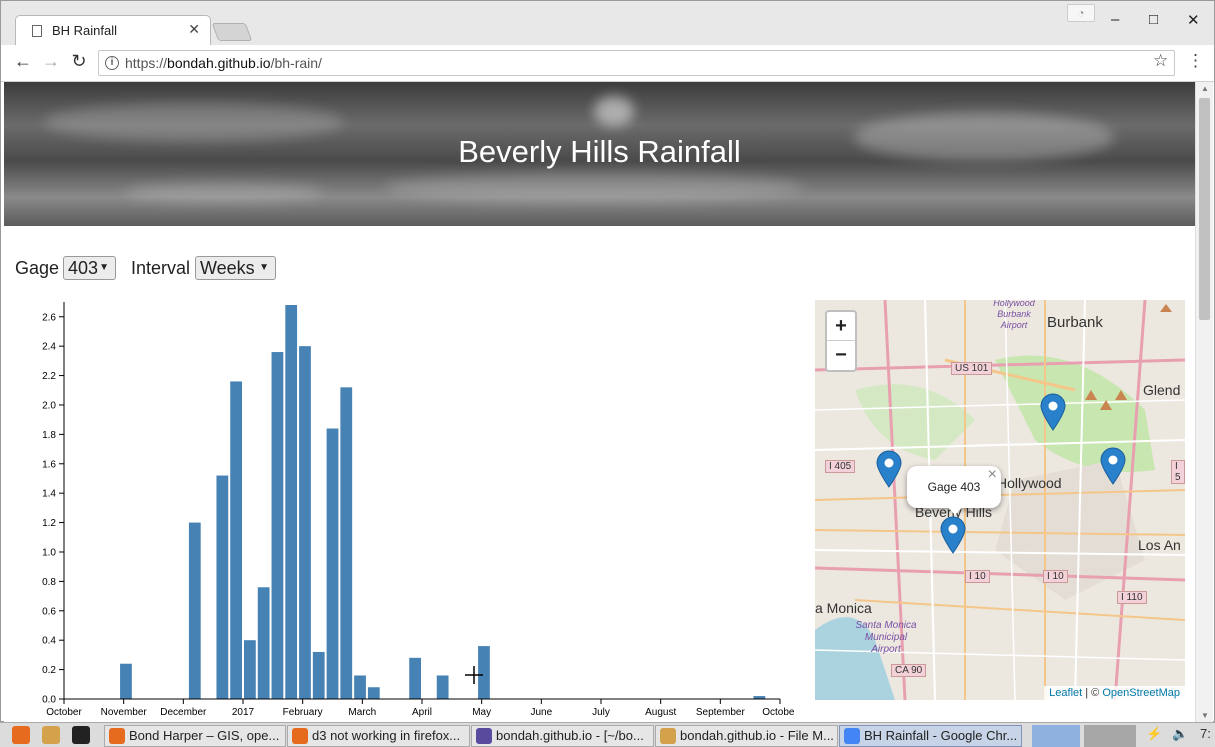 Image resolution: width=1215 pixels, height=747 pixels. I want to click on close-window-button: ✕, so click(1193, 20).